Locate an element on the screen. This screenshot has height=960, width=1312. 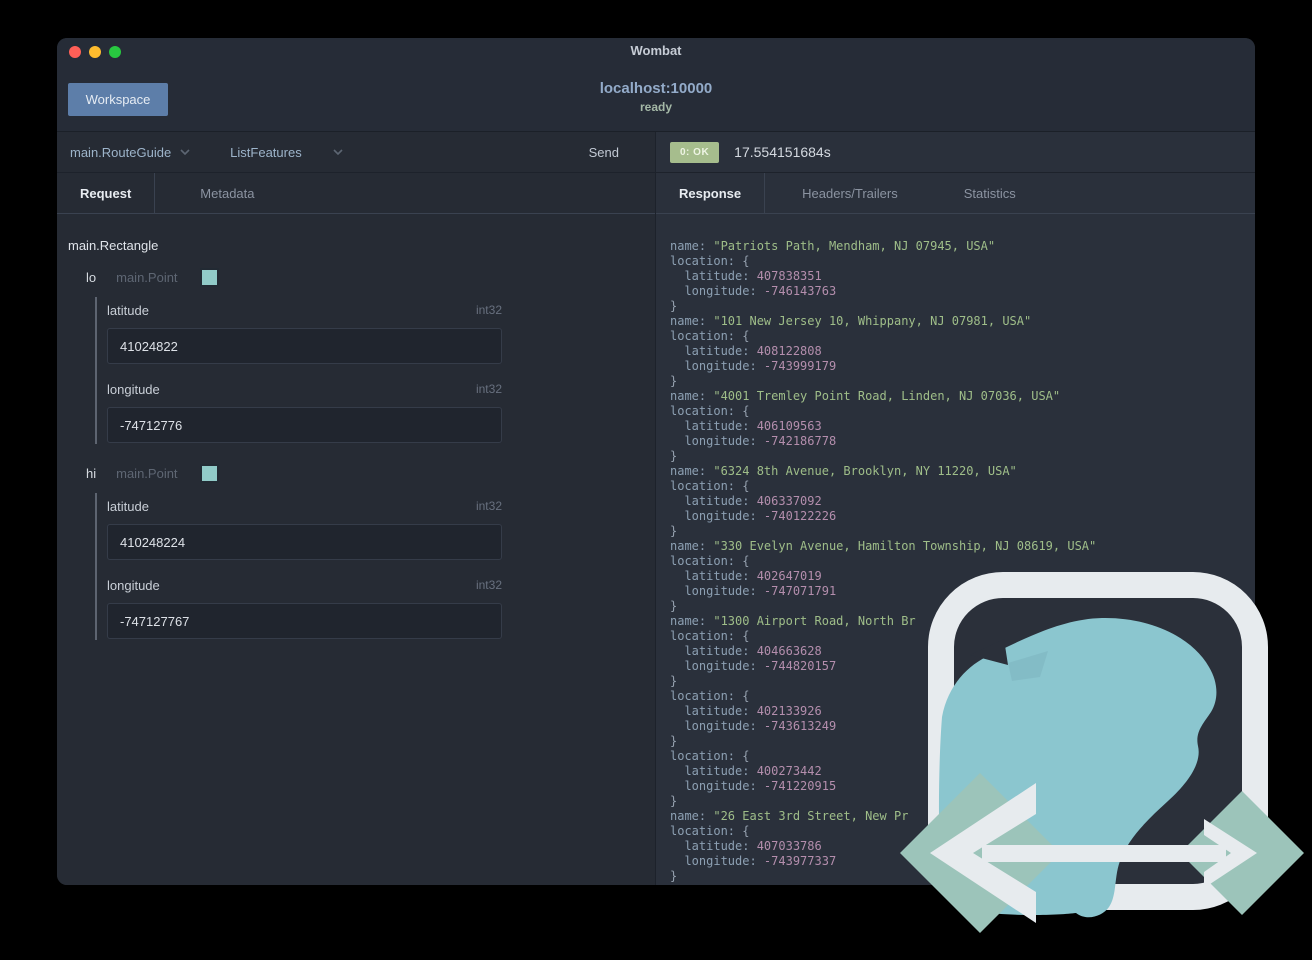
service-select: main.RouteGuide is located at coordinates (130, 152).